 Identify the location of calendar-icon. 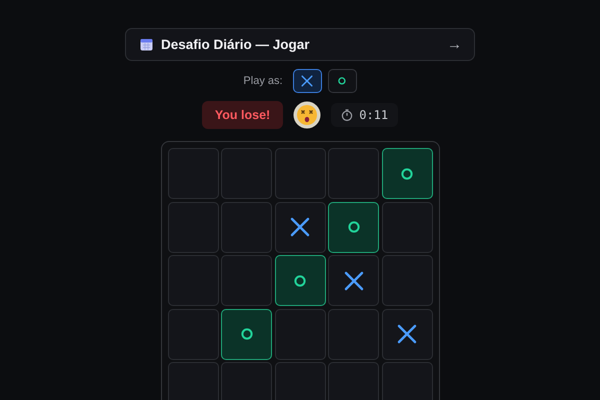
(146, 44).